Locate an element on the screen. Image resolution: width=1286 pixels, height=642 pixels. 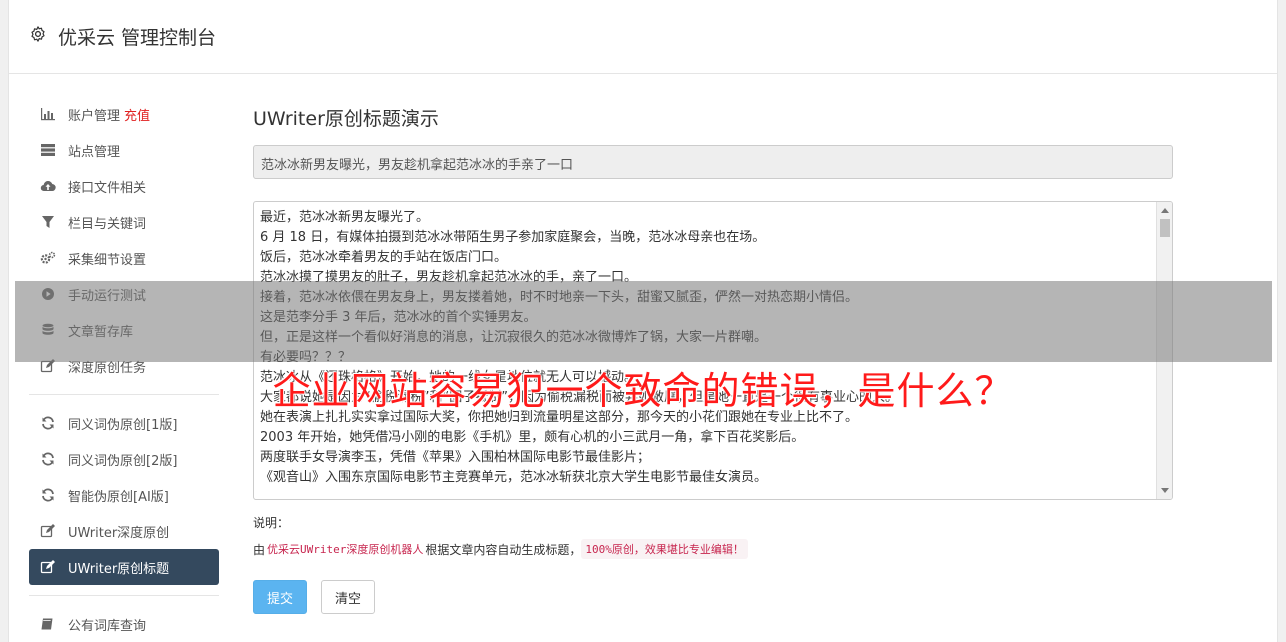
sidebar-item-label: 采集细节设置 is located at coordinates (107, 260).